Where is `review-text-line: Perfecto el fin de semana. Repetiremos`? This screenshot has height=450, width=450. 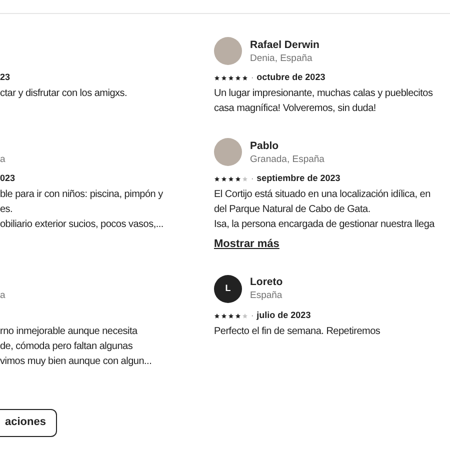 review-text-line: Perfecto el fin de semana. Repetiremos is located at coordinates (297, 331).